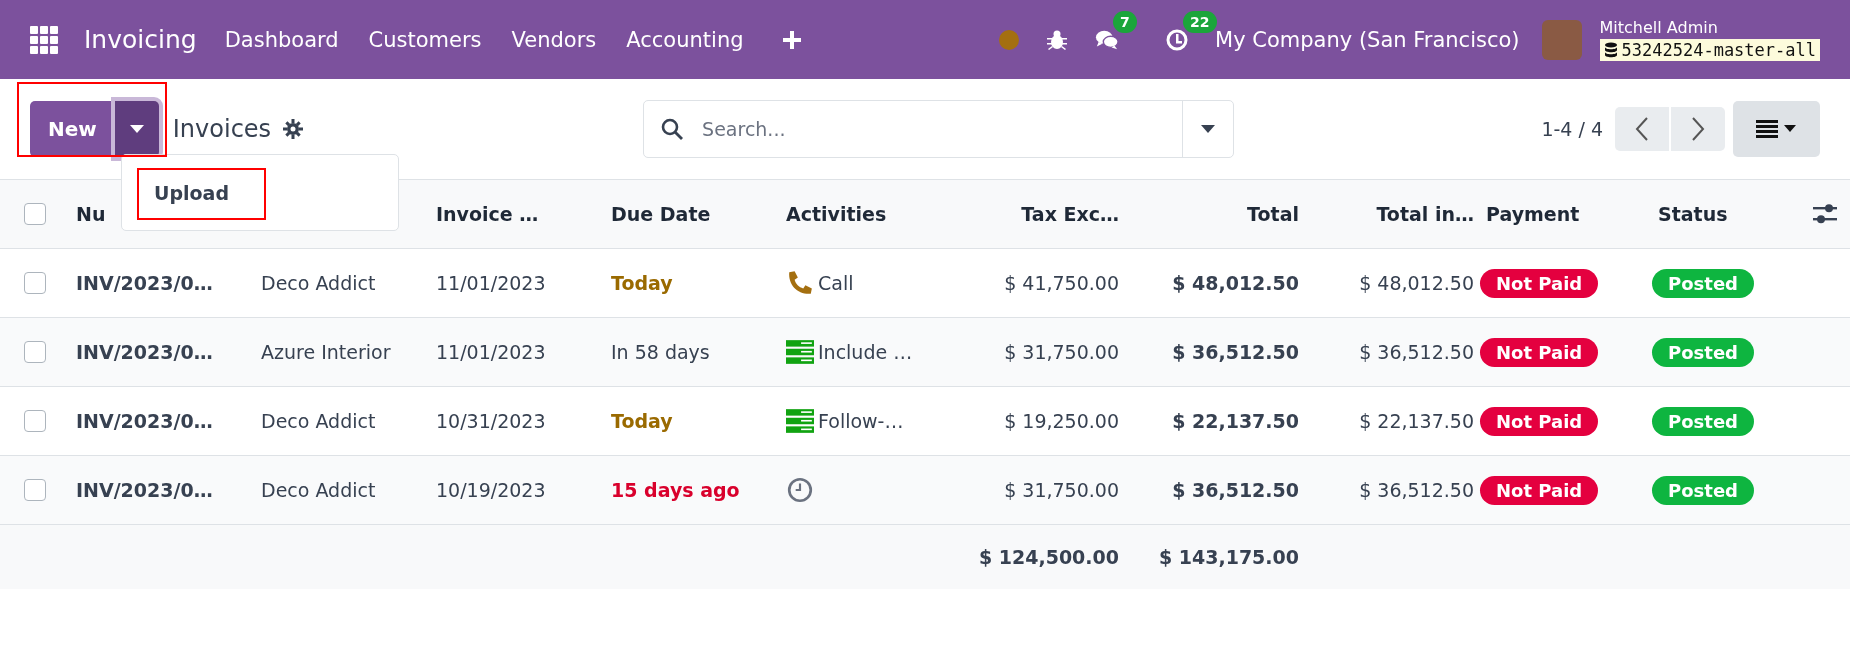 The height and width of the screenshot is (658, 1850). I want to click on chevron-left-icon, so click(1642, 129).